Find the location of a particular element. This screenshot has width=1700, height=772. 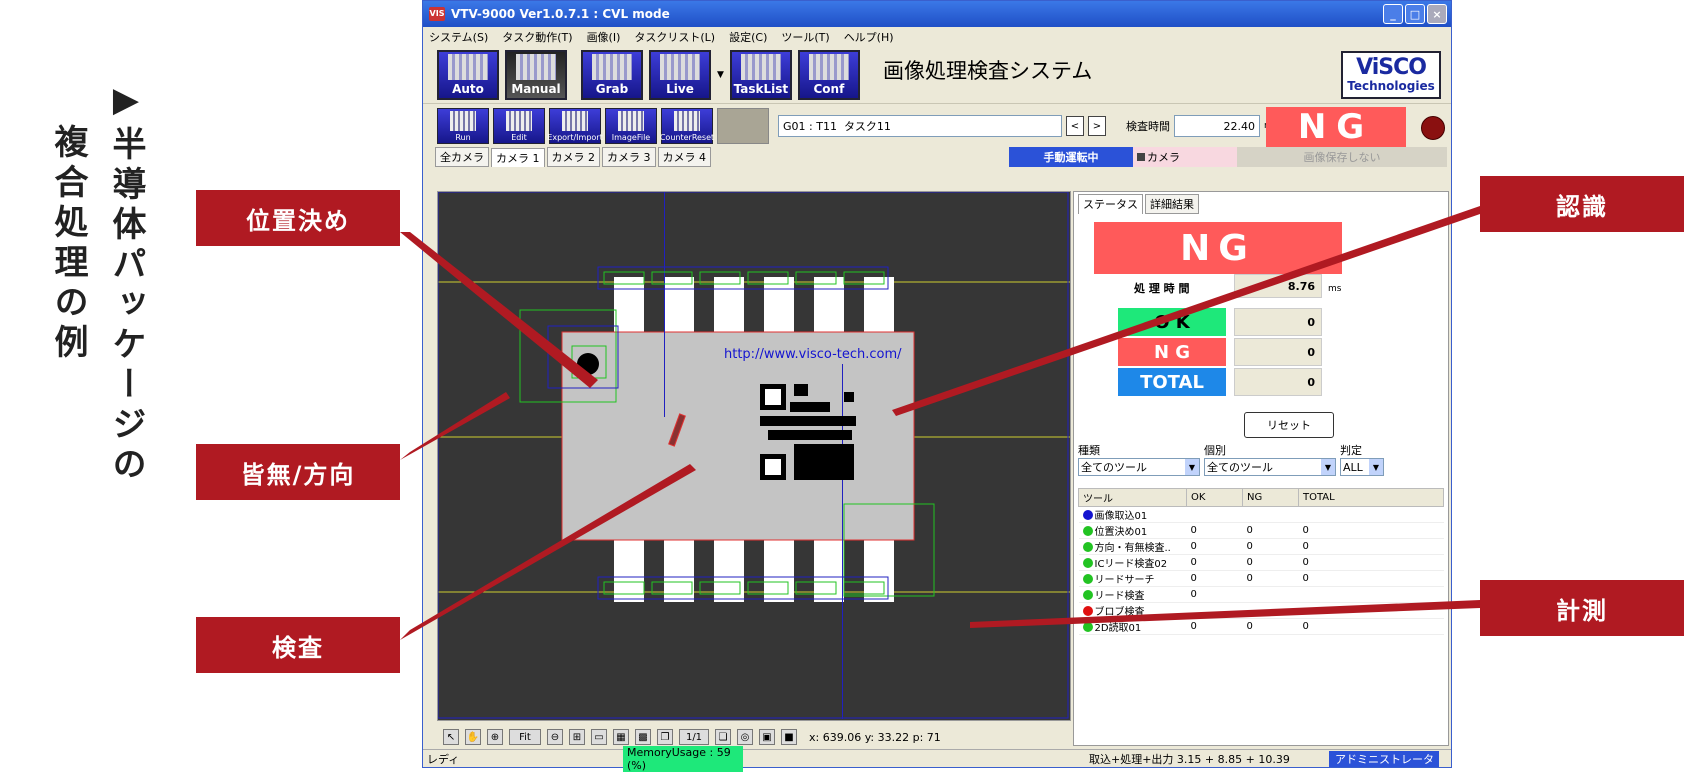

col-ng: NG is located at coordinates (1270, 497).